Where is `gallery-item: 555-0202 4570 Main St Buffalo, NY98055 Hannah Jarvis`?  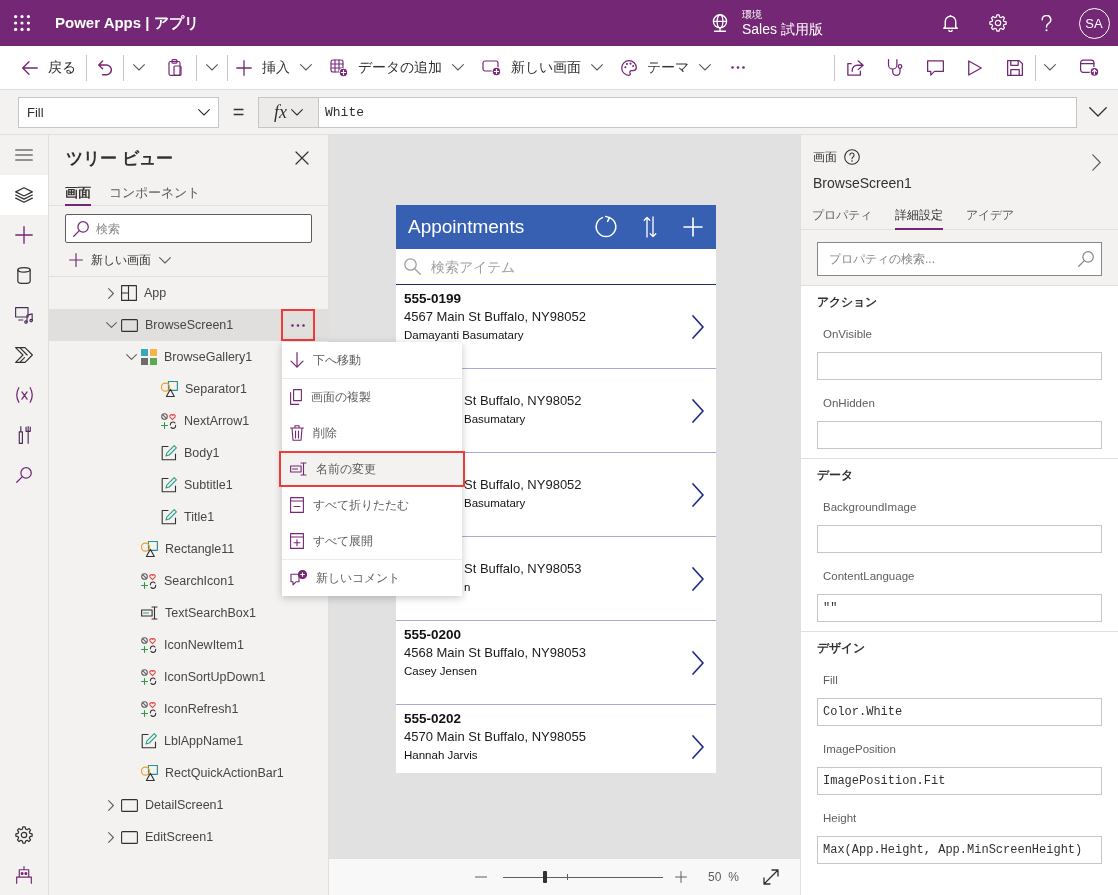
gallery-item: 555-0202 4570 Main St Buffalo, NY98055 Hannah Jarvis is located at coordinates (556, 739).